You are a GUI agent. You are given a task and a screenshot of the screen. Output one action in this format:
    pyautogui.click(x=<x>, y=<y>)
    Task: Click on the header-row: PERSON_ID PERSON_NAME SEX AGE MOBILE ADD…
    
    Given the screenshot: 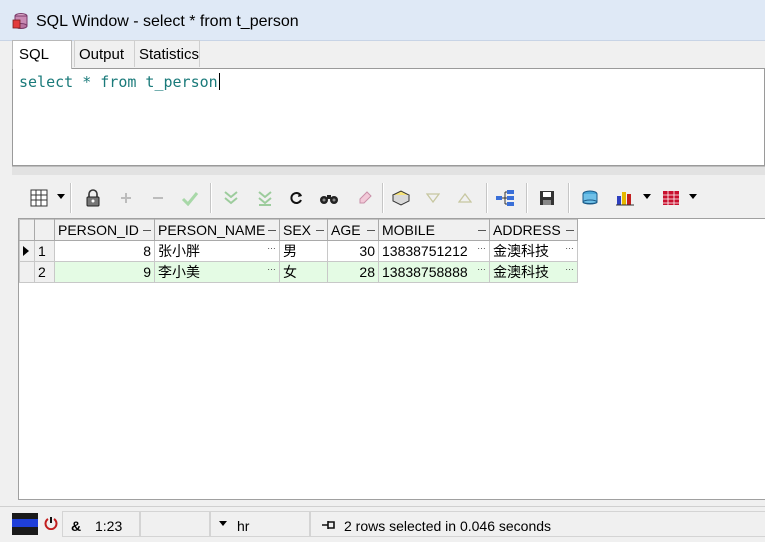 What is the action you would take?
    pyautogui.click(x=298, y=230)
    